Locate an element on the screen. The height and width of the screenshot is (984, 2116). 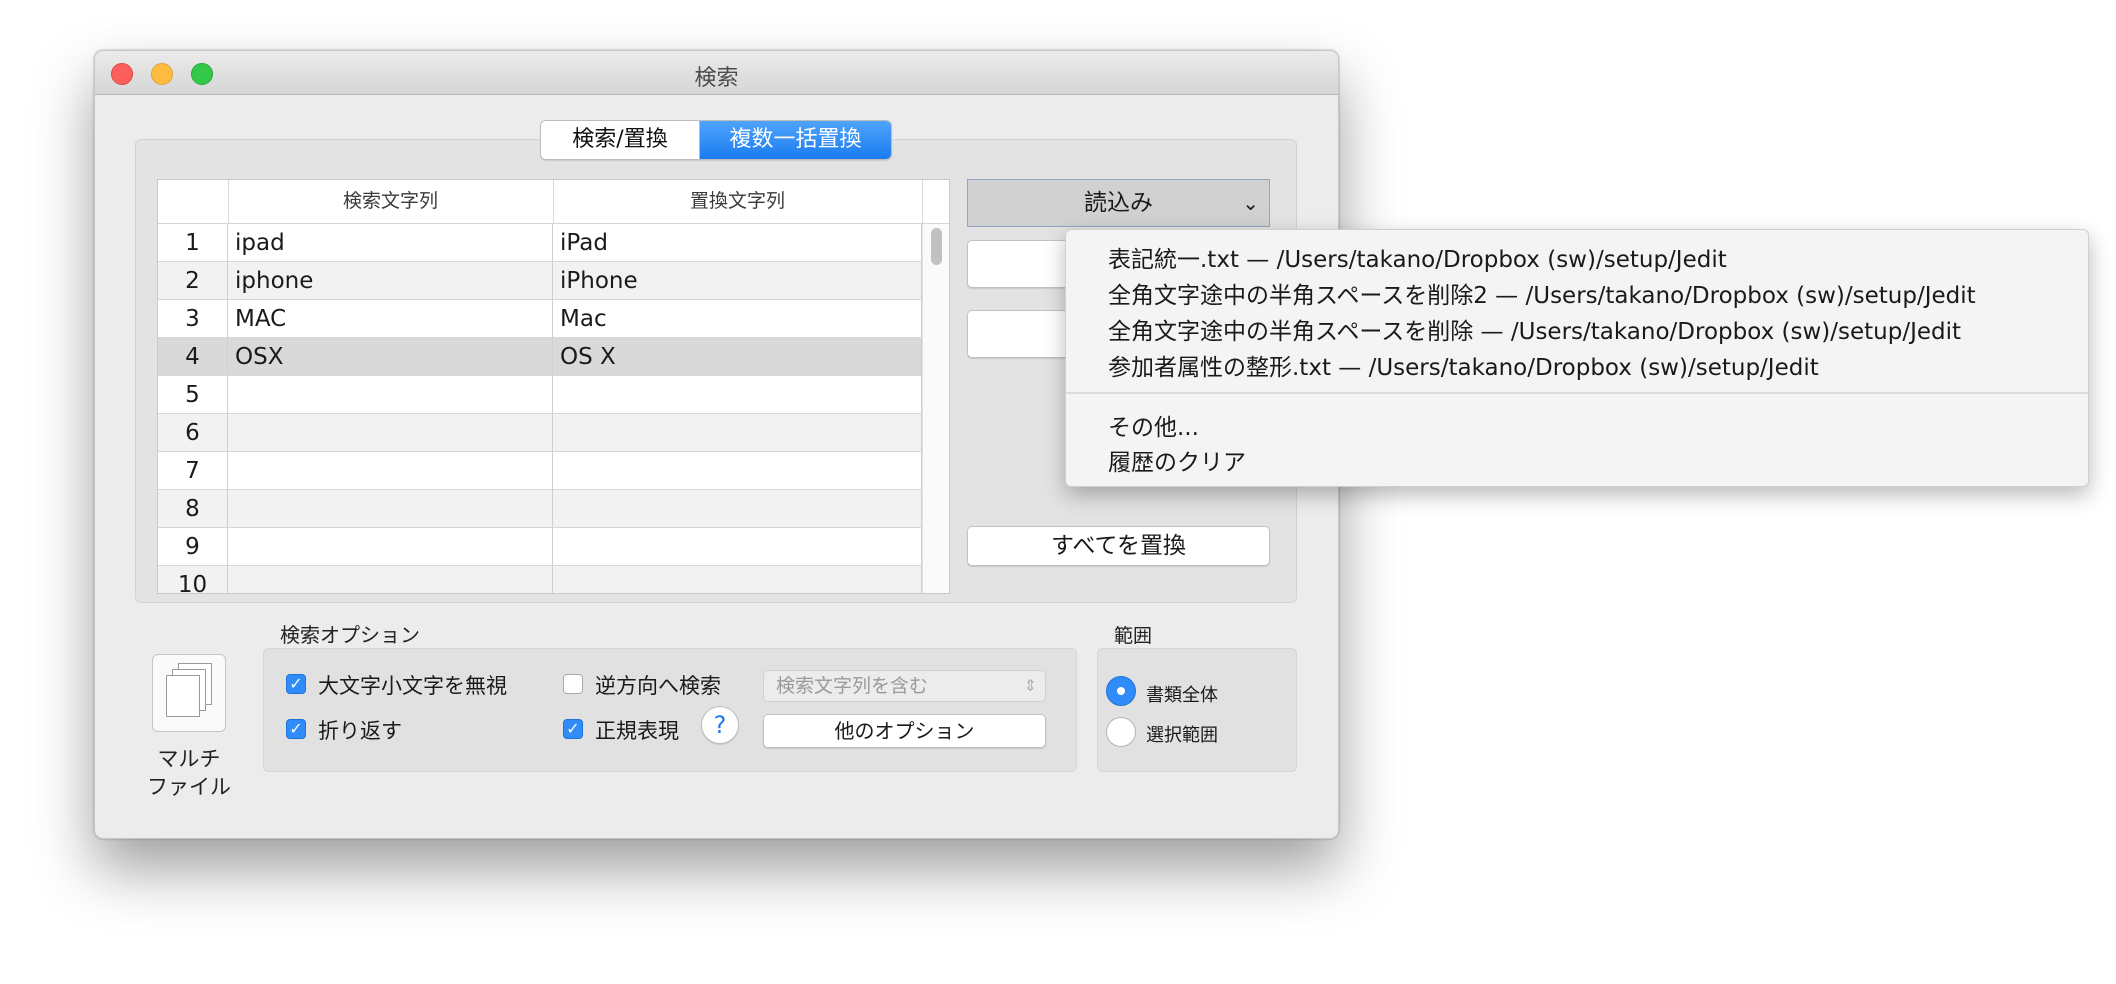
multi-file-label-2: ファイル is located at coordinates (189, 787).